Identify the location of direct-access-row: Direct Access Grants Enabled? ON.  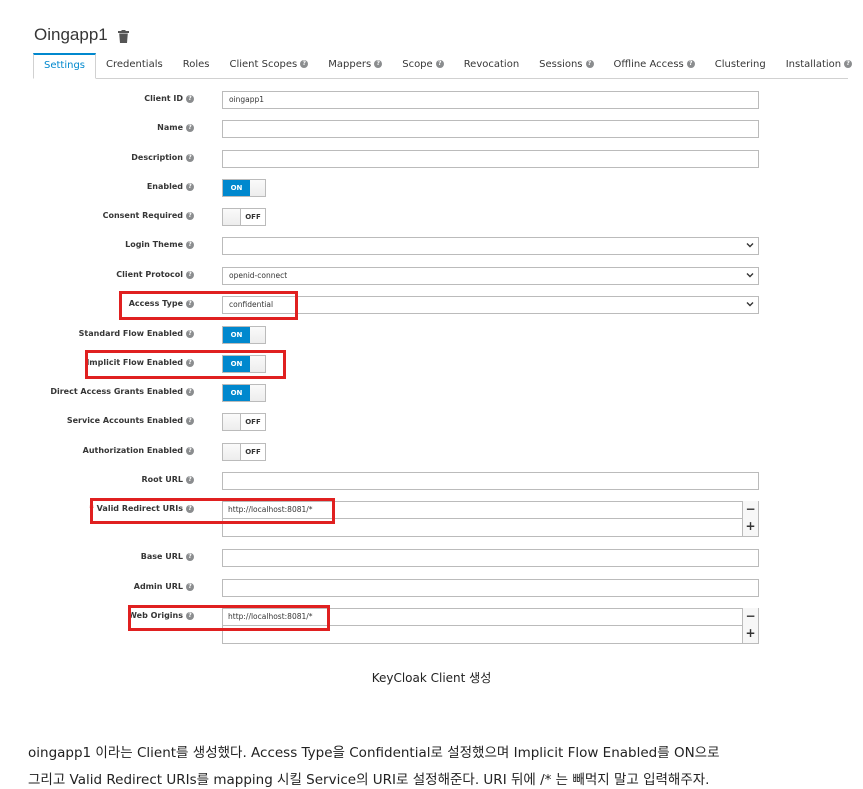
(431, 394).